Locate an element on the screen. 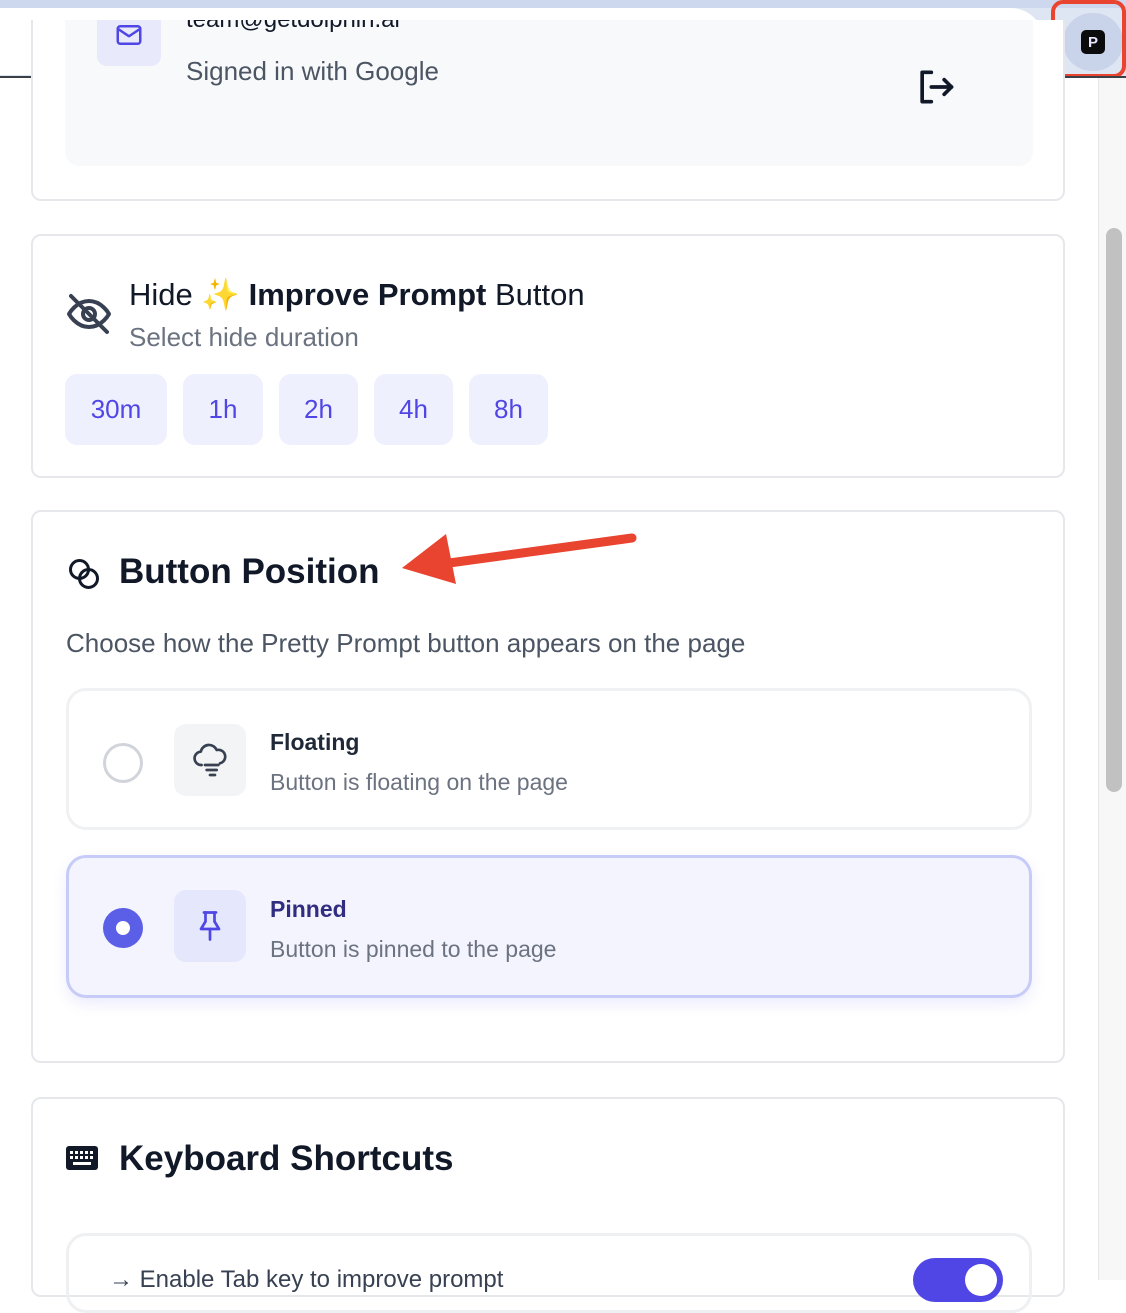  account-card: team@getdolphin.ai Signed in with Google is located at coordinates (548, 110).